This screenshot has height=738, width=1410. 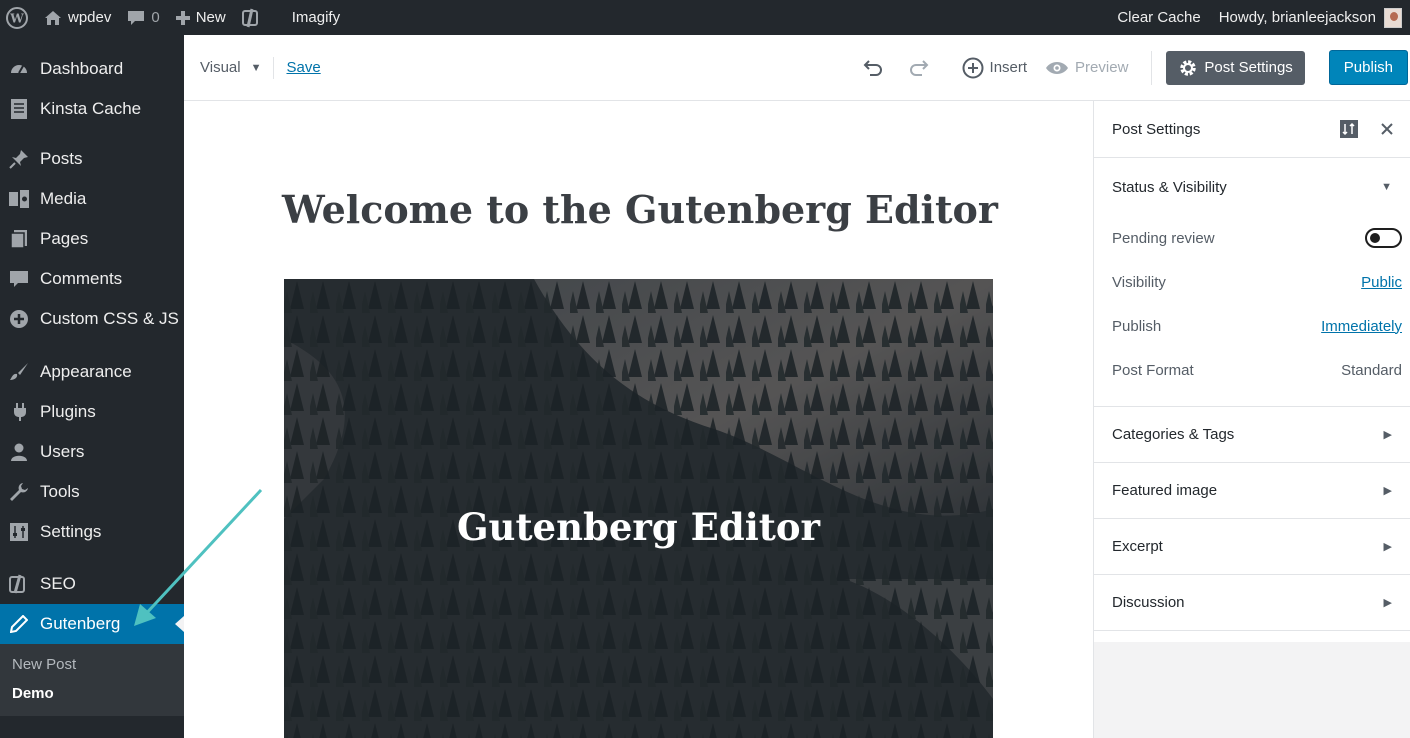 What do you see at coordinates (1252, 326) in the screenshot?
I see `publish-row: Publish Immediately` at bounding box center [1252, 326].